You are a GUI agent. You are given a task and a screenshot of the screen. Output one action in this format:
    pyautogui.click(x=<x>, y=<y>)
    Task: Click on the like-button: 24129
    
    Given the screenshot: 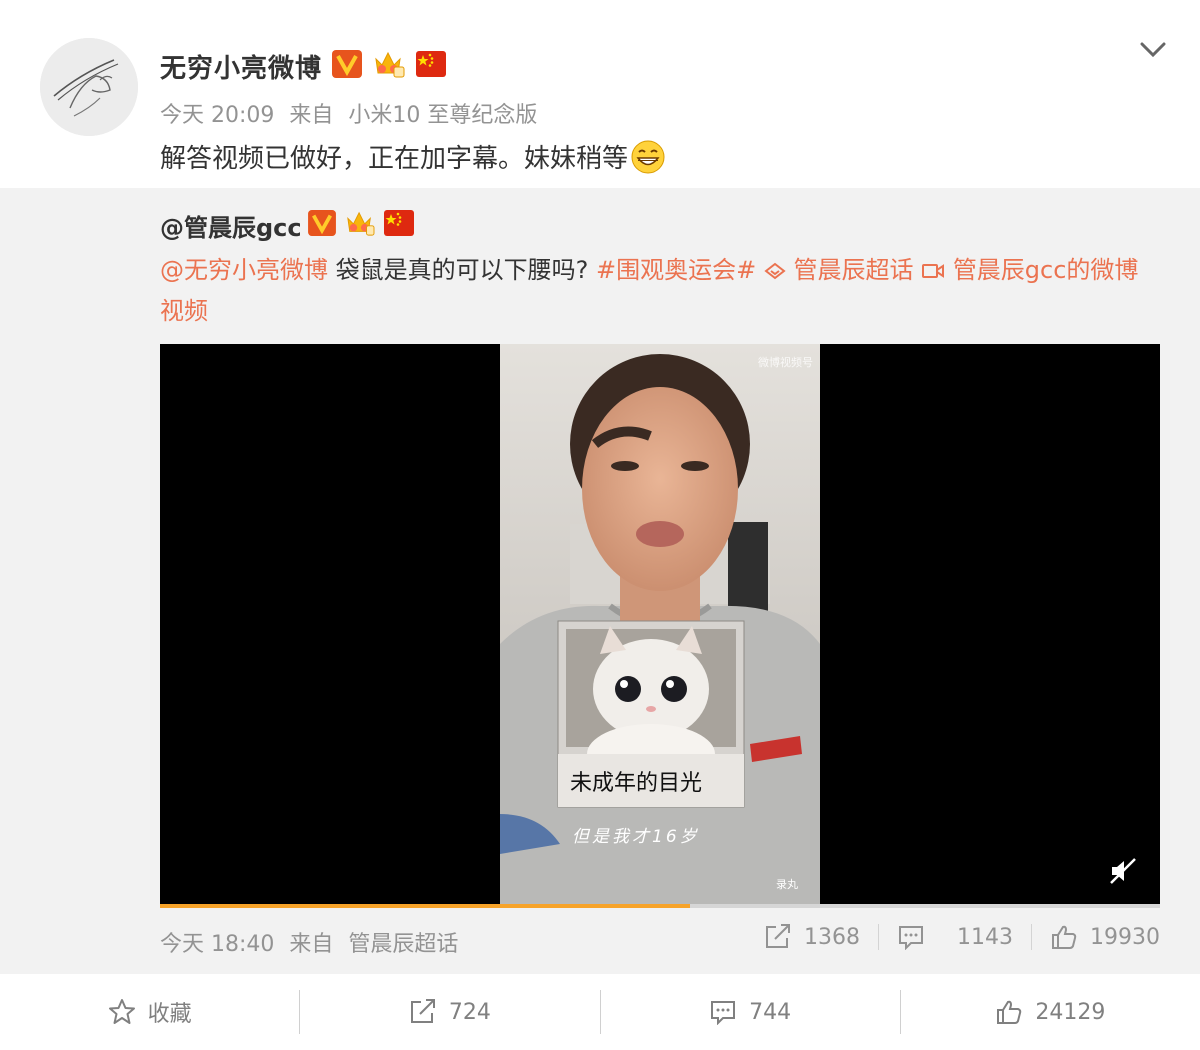 What is the action you would take?
    pyautogui.click(x=1050, y=1012)
    